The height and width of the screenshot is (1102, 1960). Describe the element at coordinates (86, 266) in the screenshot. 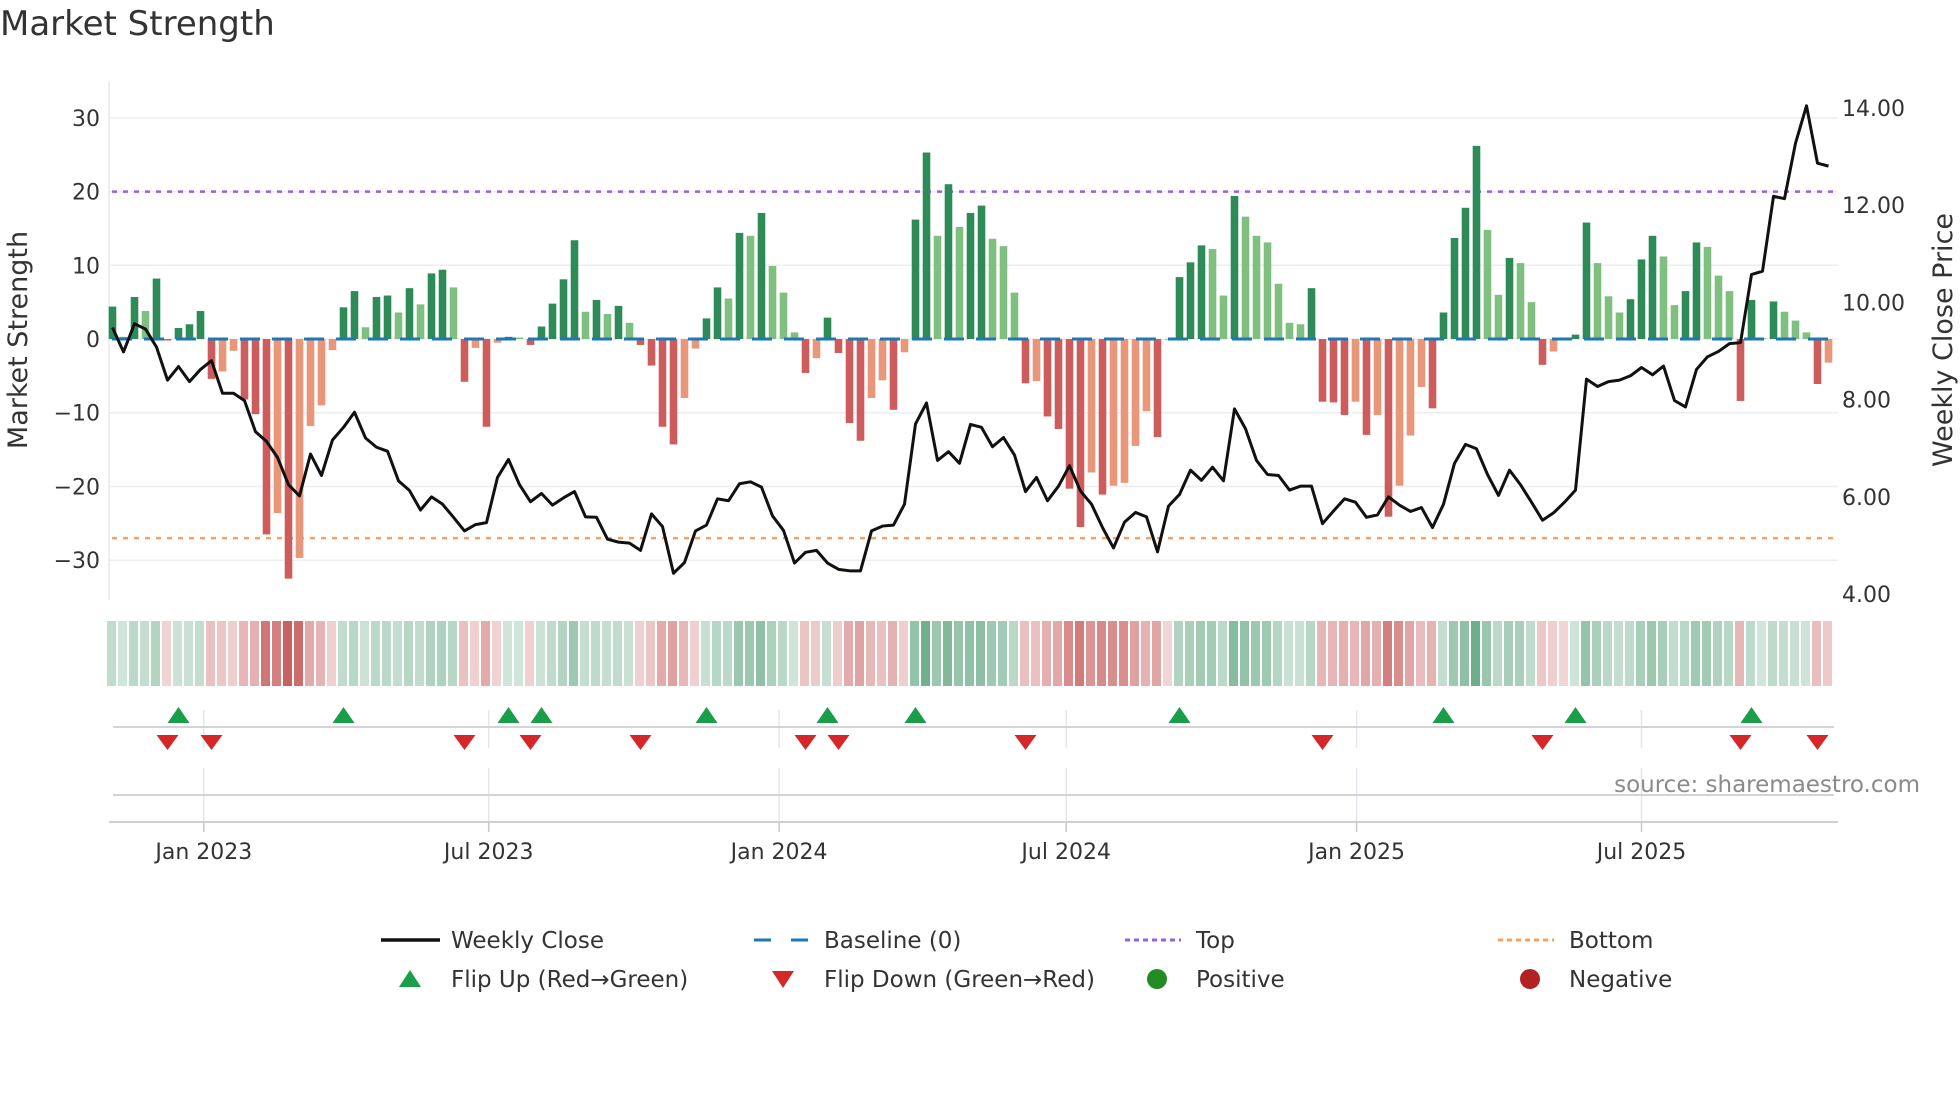

I see `y-tick-label: 10` at that location.